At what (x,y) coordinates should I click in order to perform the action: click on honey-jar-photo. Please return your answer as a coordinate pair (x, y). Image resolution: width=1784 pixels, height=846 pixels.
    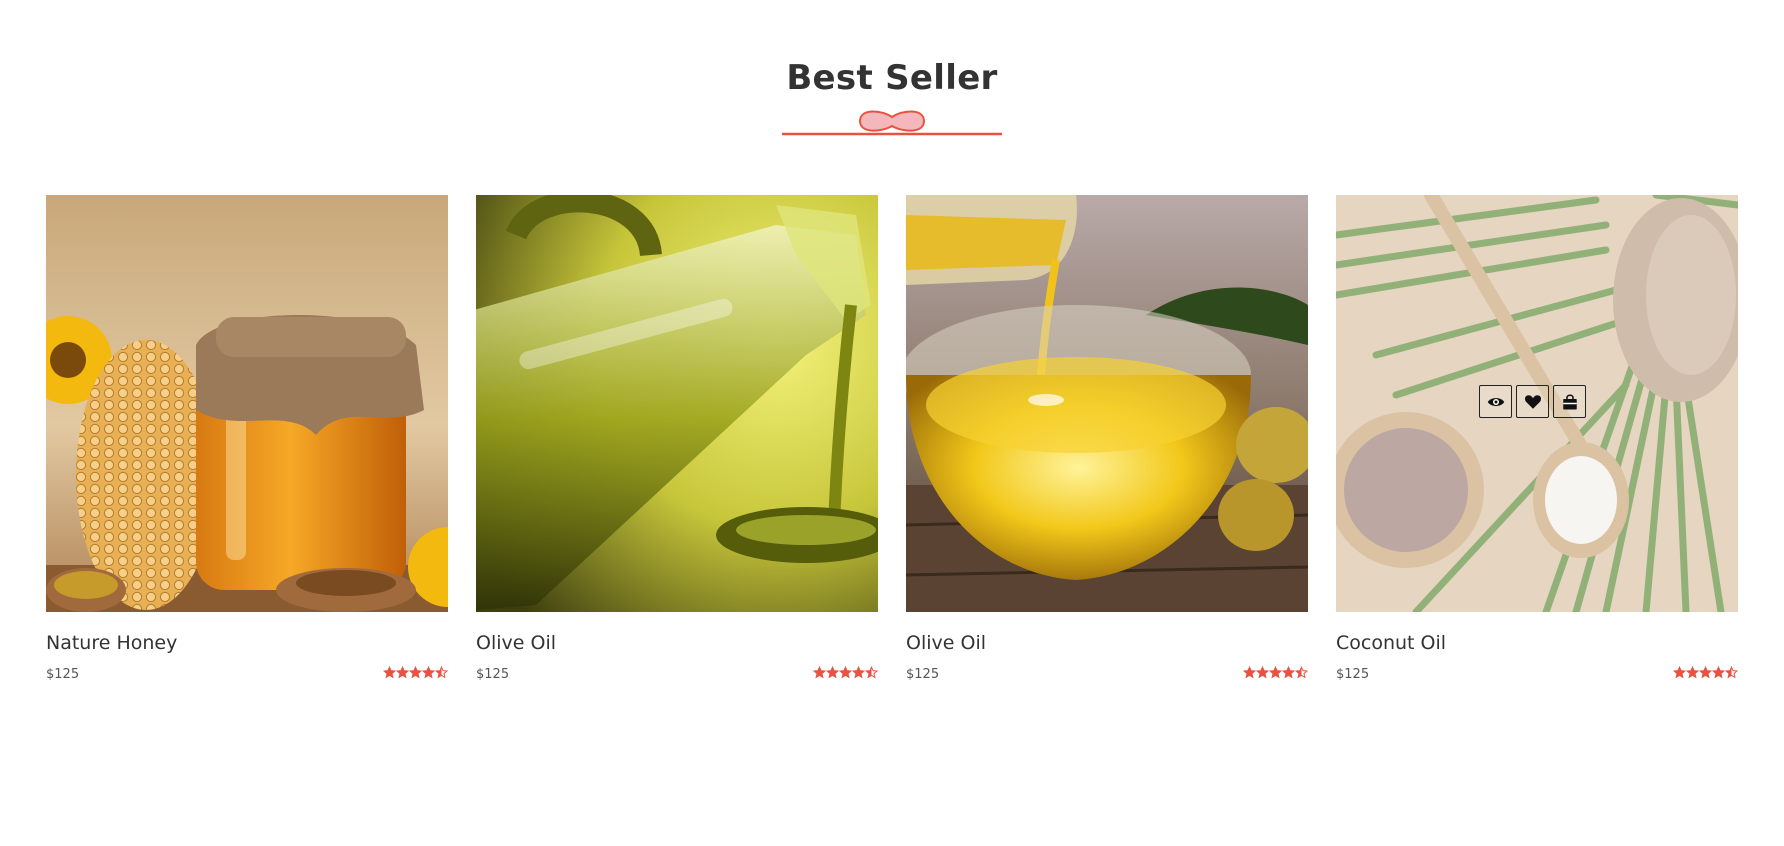
    Looking at the image, I should click on (247, 403).